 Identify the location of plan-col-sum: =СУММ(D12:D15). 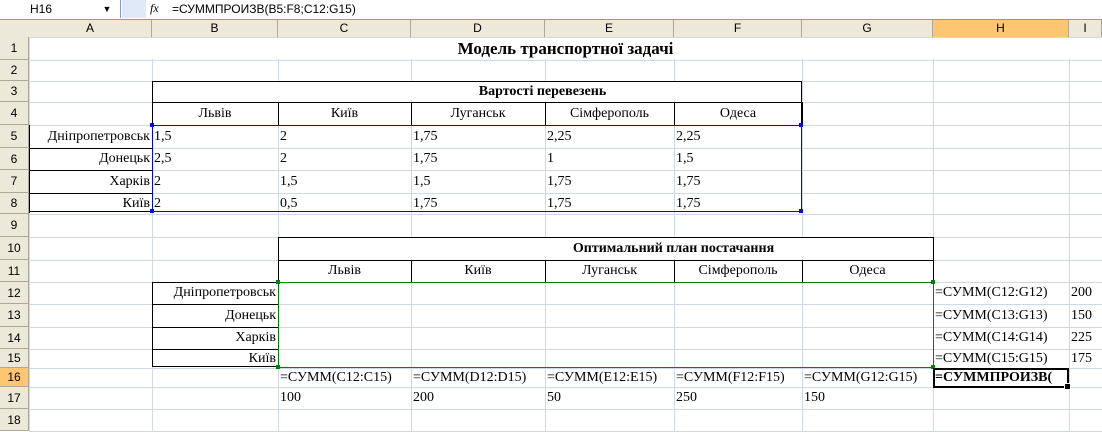
(478, 377).